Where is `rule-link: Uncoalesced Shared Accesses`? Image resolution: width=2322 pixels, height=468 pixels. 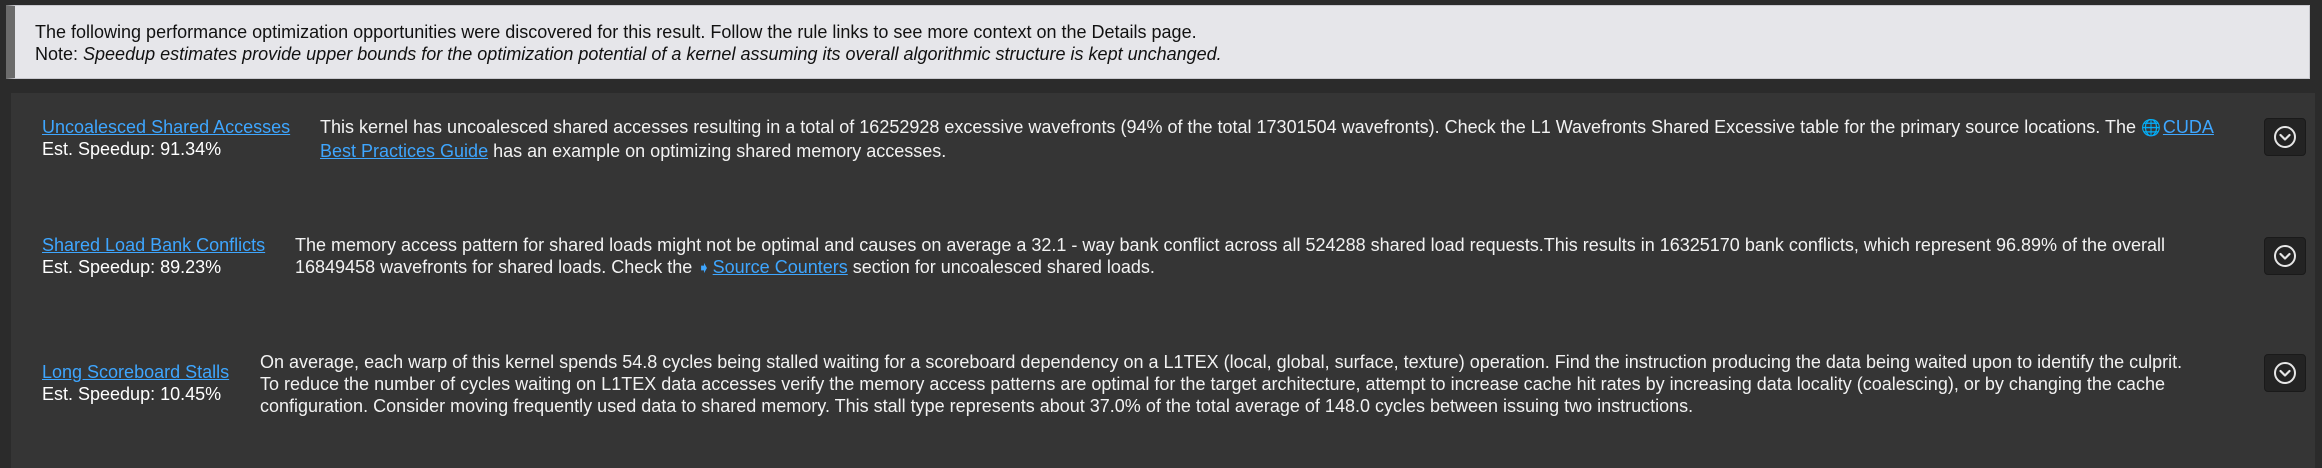 rule-link: Uncoalesced Shared Accesses is located at coordinates (166, 127).